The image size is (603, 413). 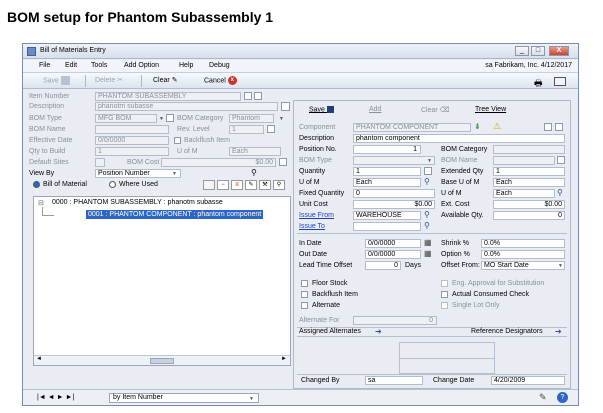 I want to click on menu-debug: Debug, so click(x=219, y=65).